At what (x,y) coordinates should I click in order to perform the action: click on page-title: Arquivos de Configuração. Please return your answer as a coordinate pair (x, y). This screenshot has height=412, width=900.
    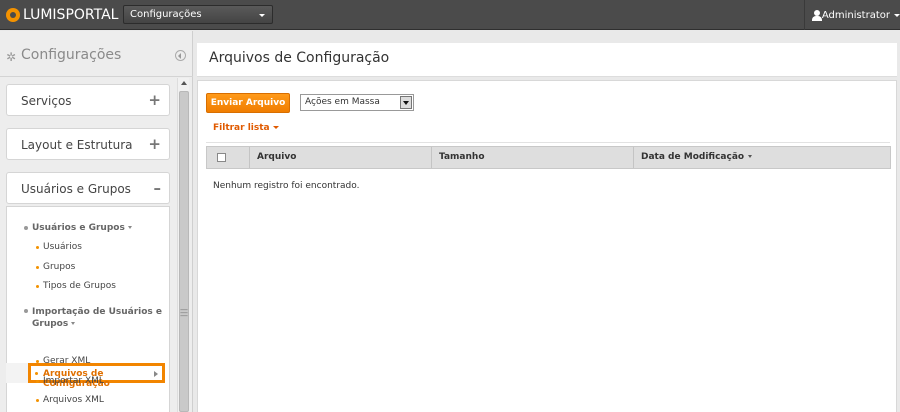
    Looking at the image, I should click on (299, 58).